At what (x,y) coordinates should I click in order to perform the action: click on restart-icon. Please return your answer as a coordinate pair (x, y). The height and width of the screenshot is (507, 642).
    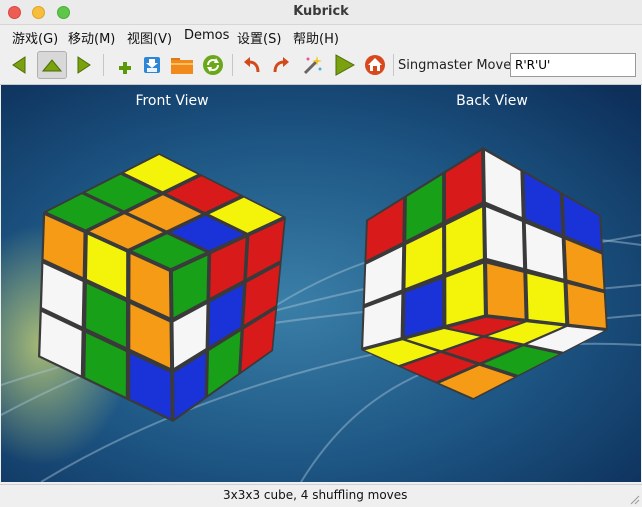
    Looking at the image, I should click on (213, 65).